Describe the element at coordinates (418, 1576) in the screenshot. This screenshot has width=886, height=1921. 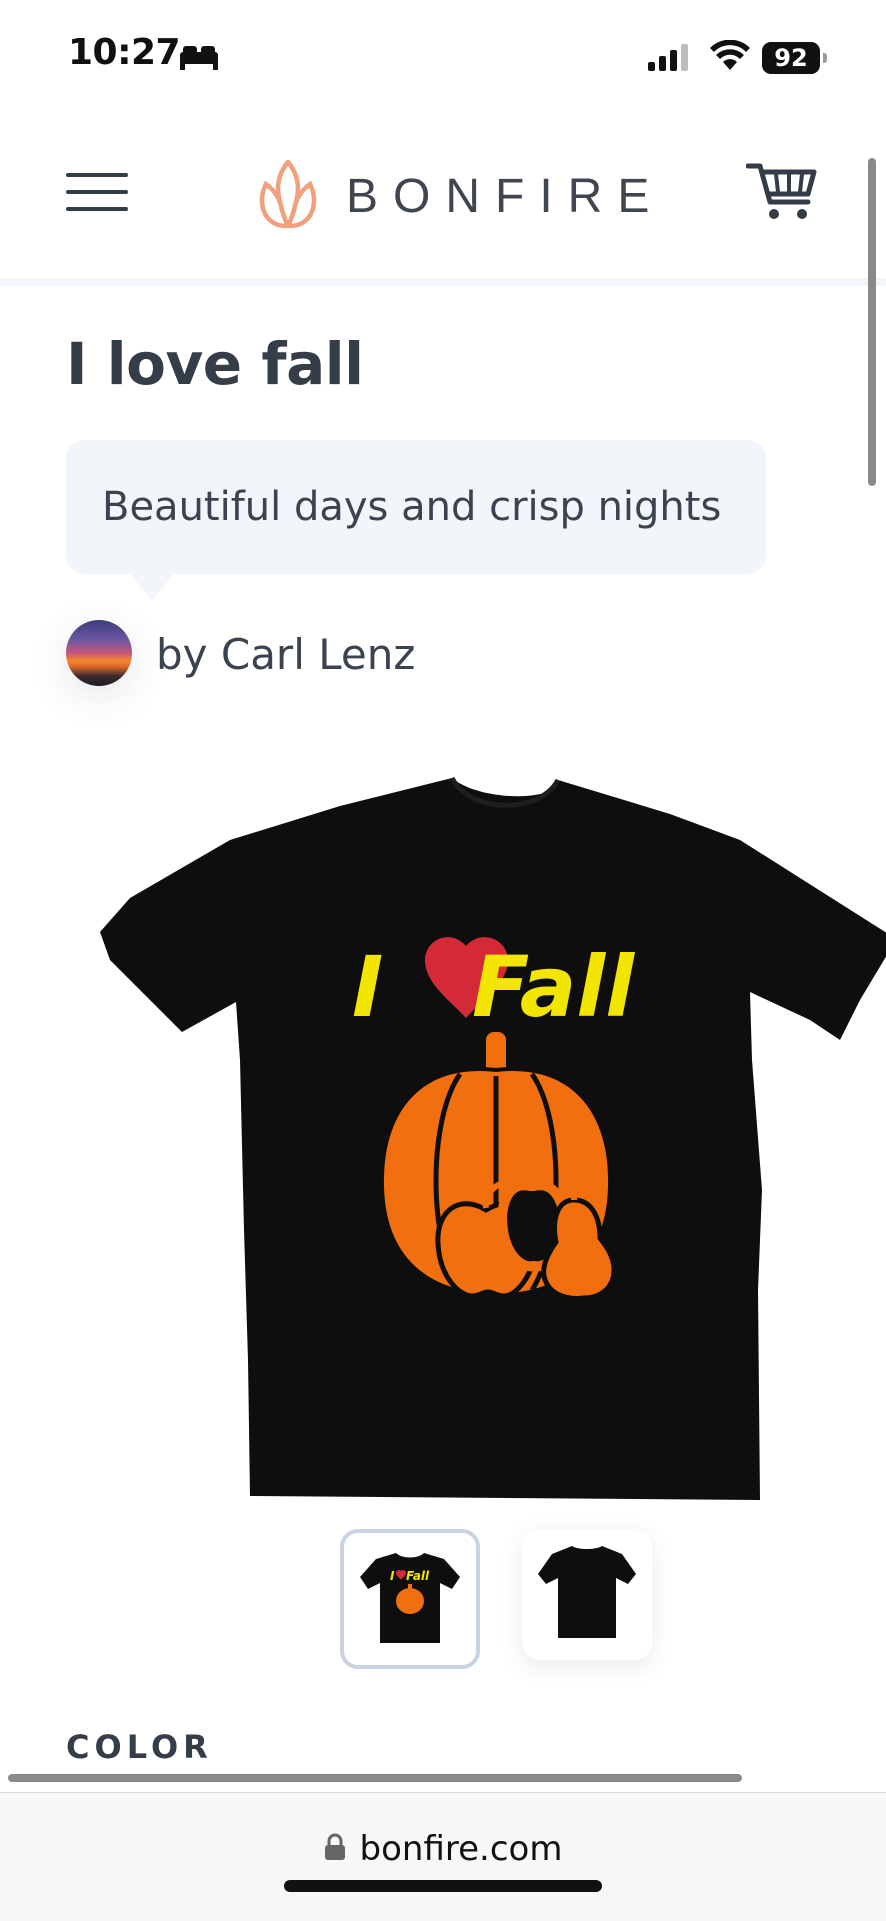
I see `svg-text: Fall` at that location.